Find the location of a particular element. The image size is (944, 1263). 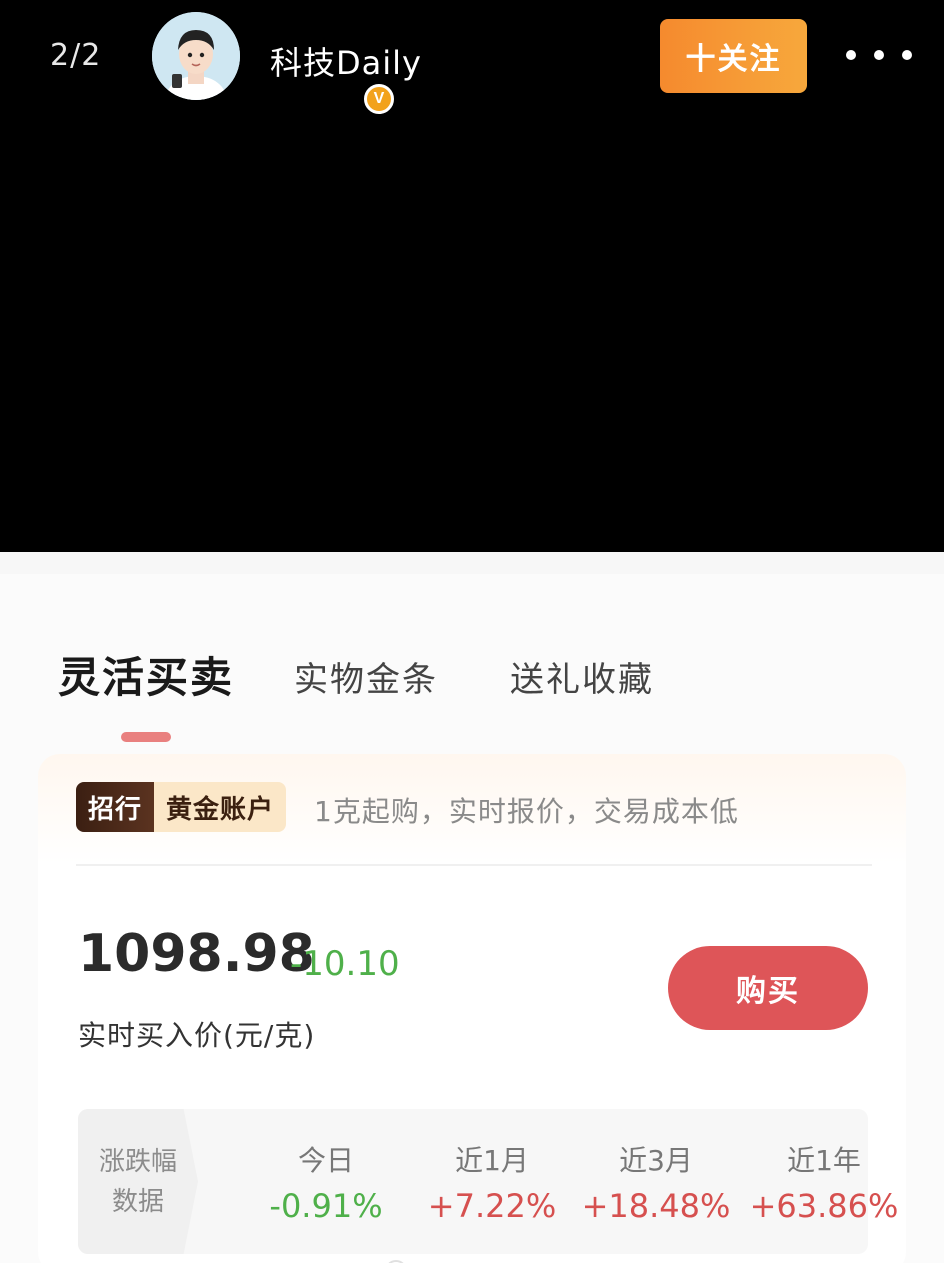

more-options-icon is located at coordinates (879, 55).